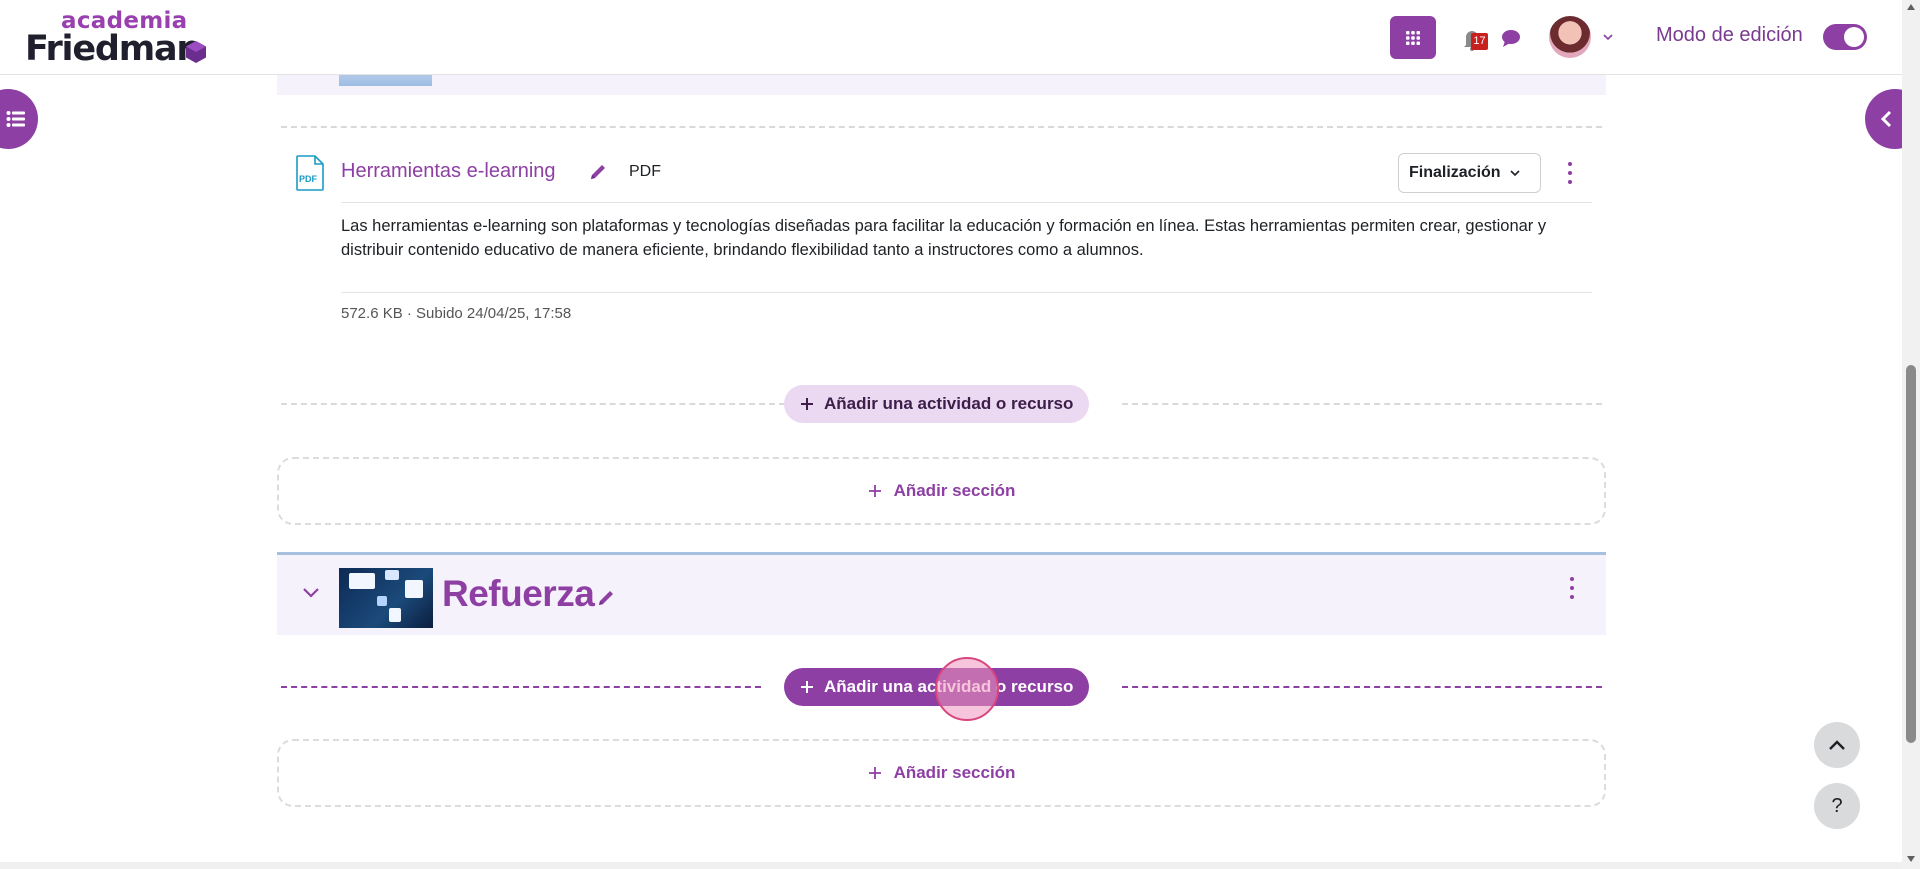 The width and height of the screenshot is (1920, 869). Describe the element at coordinates (645, 171) in the screenshot. I see `activity-type-label: PDF` at that location.